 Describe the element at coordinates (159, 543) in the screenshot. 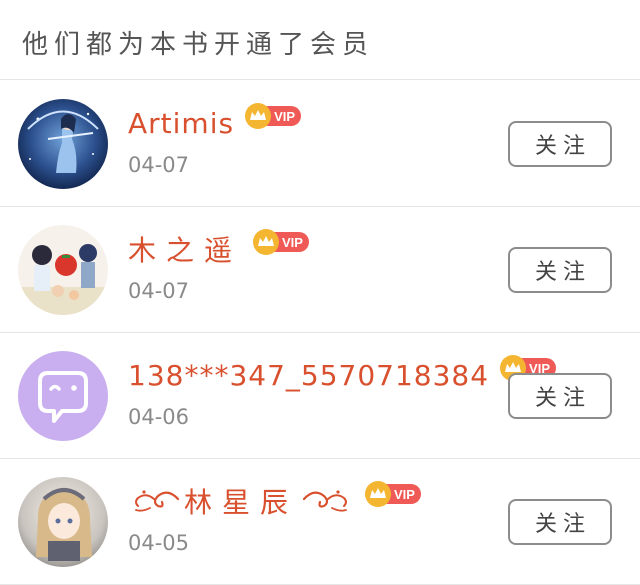

I see `member-date: 04-05` at that location.